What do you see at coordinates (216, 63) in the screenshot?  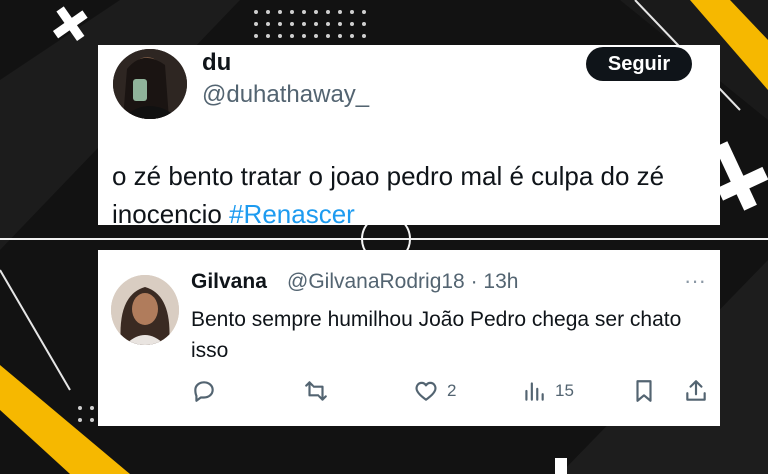 I see `display-name: du` at bounding box center [216, 63].